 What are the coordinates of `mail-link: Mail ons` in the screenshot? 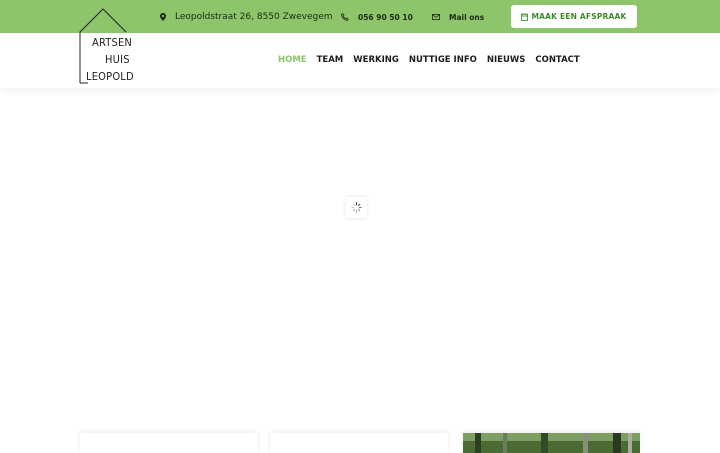 It's located at (458, 17).